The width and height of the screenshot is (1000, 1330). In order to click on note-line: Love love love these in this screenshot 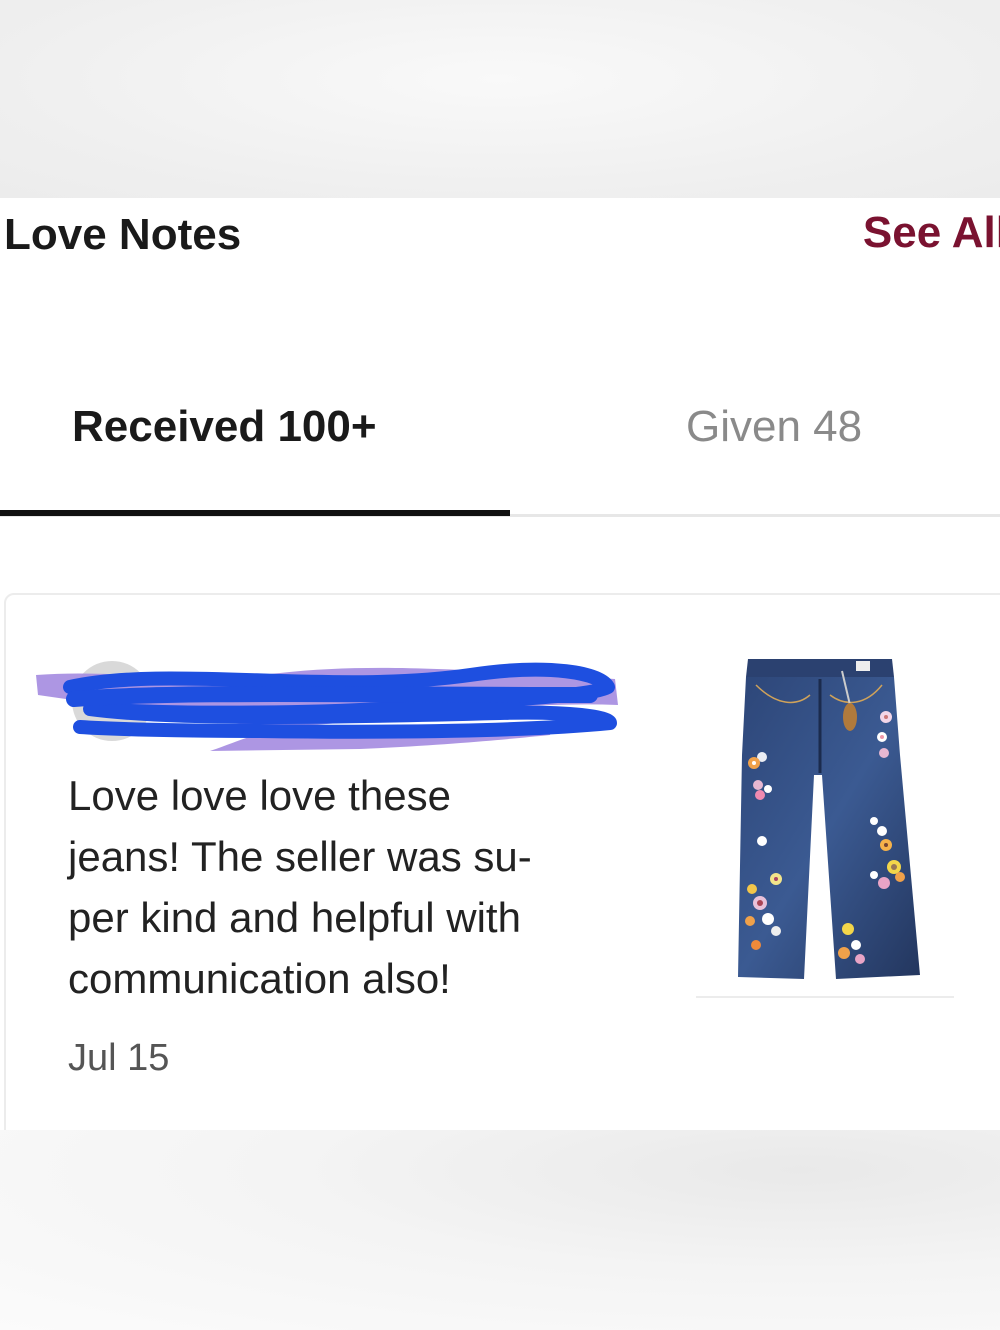, I will do `click(259, 795)`.